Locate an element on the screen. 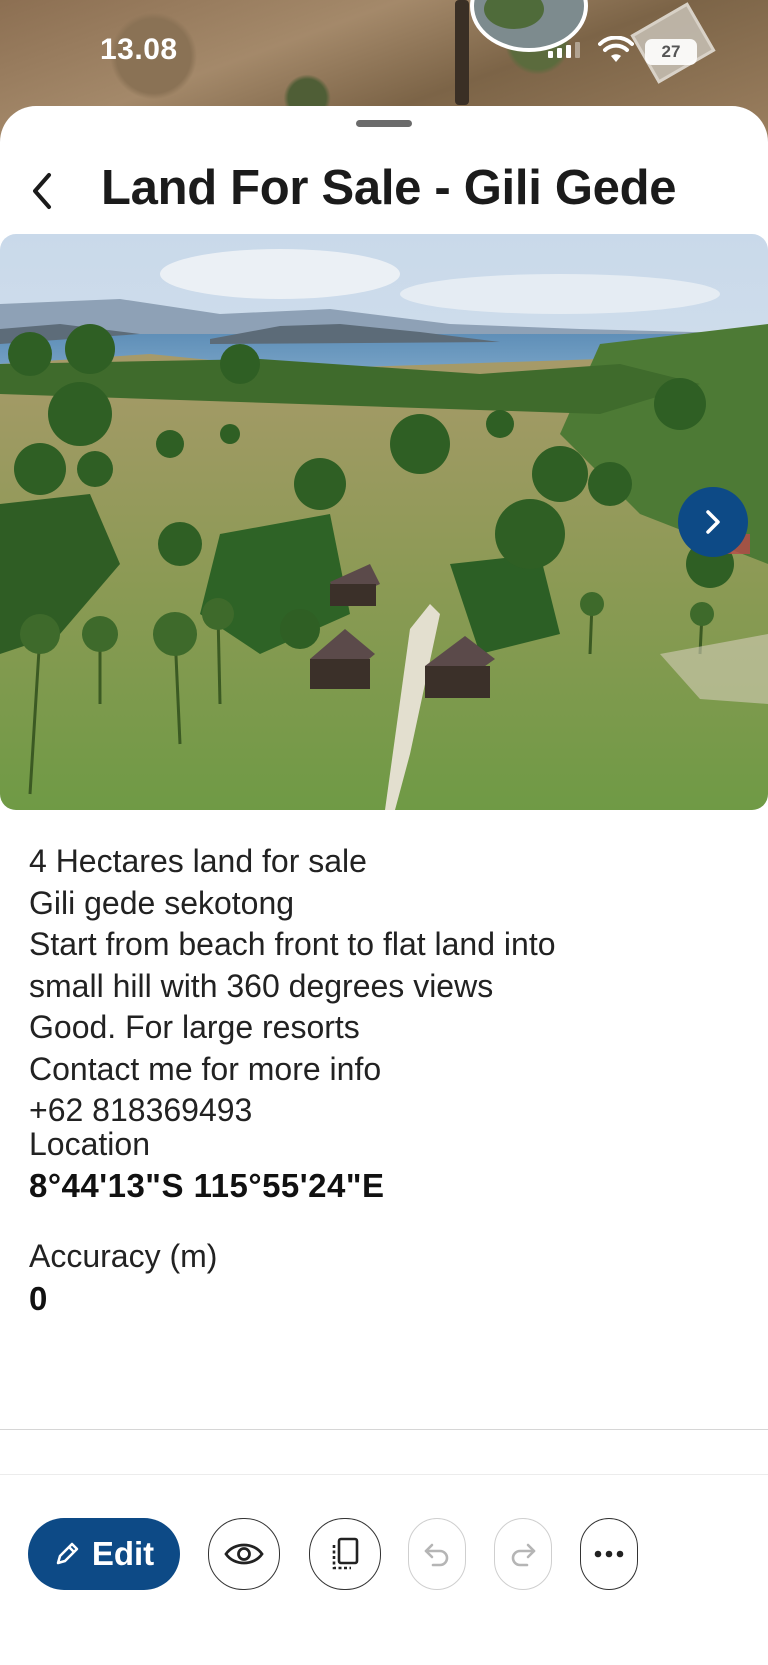  battery-icon: 27 is located at coordinates (671, 52).